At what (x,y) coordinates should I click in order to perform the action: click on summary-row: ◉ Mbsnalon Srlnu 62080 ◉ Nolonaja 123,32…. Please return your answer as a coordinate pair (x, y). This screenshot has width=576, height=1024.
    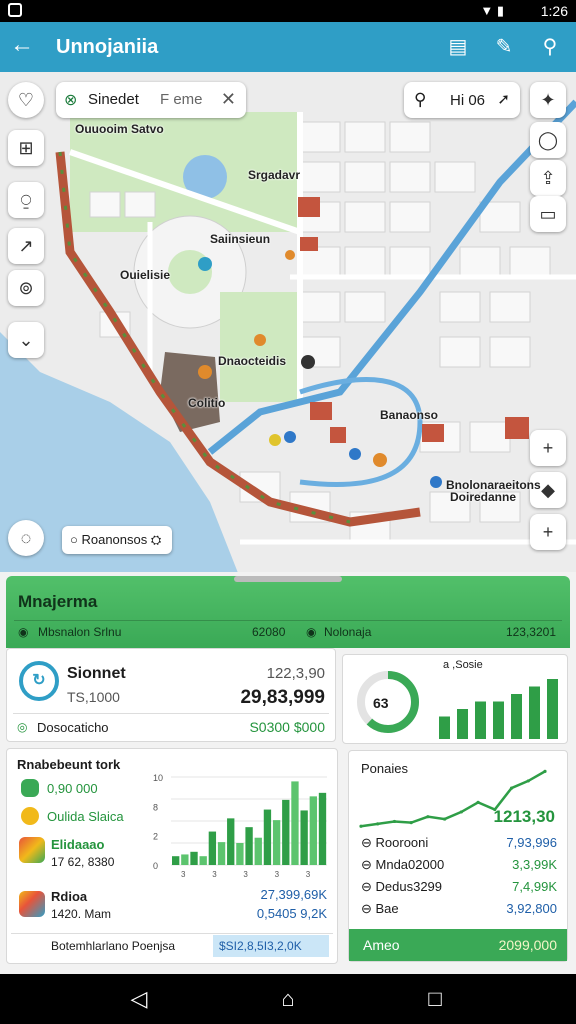
    Looking at the image, I should click on (288, 631).